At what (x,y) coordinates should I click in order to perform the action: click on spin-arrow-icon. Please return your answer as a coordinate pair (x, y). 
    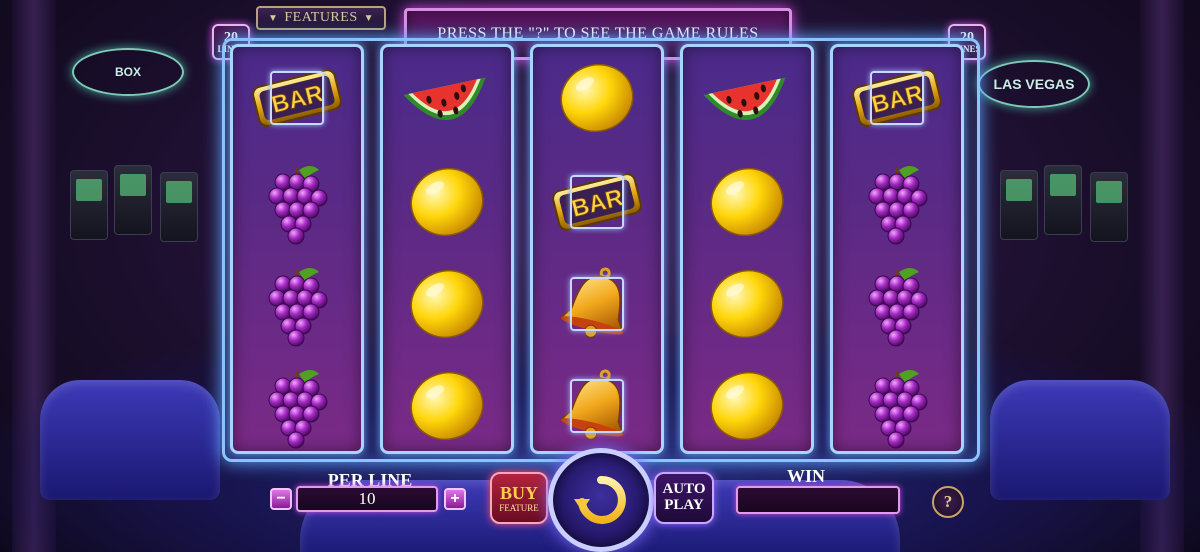
    Looking at the image, I should click on (600, 499).